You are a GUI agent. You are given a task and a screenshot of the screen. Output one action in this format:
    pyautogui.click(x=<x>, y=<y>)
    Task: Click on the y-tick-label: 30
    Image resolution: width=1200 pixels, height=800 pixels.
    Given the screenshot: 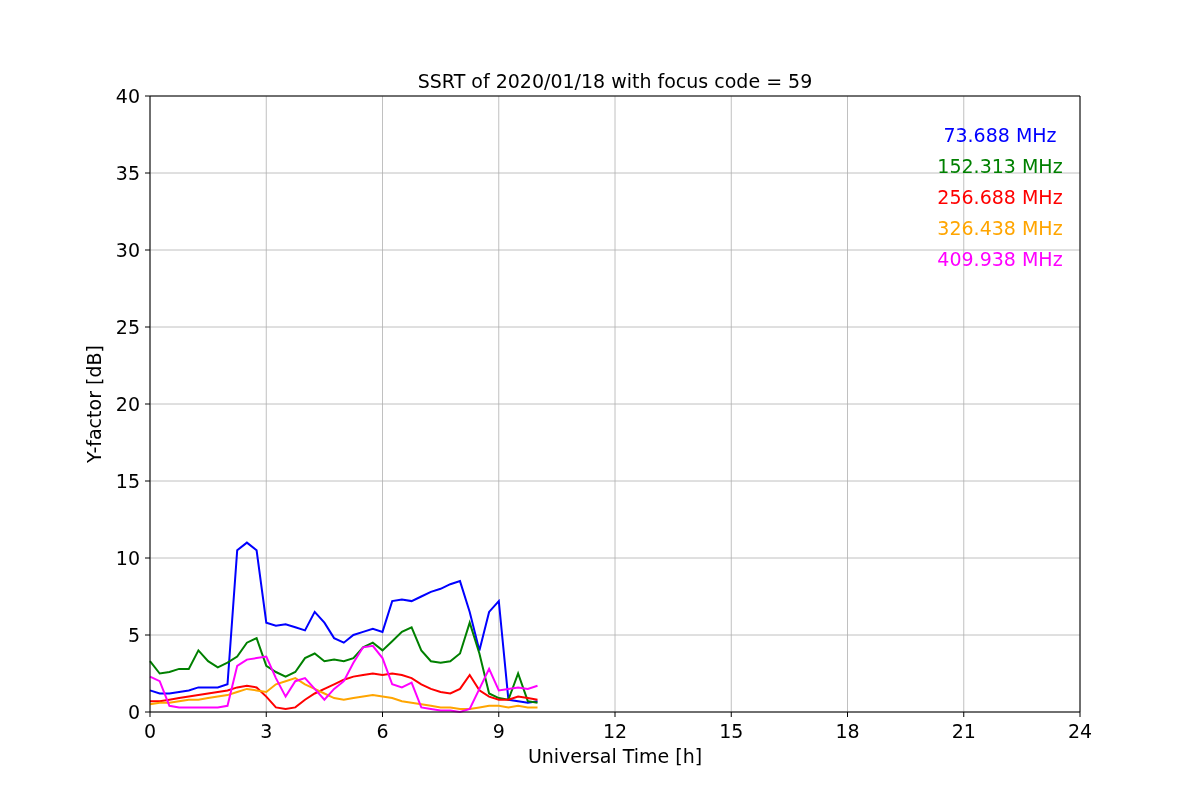 What is the action you would take?
    pyautogui.click(x=127, y=250)
    